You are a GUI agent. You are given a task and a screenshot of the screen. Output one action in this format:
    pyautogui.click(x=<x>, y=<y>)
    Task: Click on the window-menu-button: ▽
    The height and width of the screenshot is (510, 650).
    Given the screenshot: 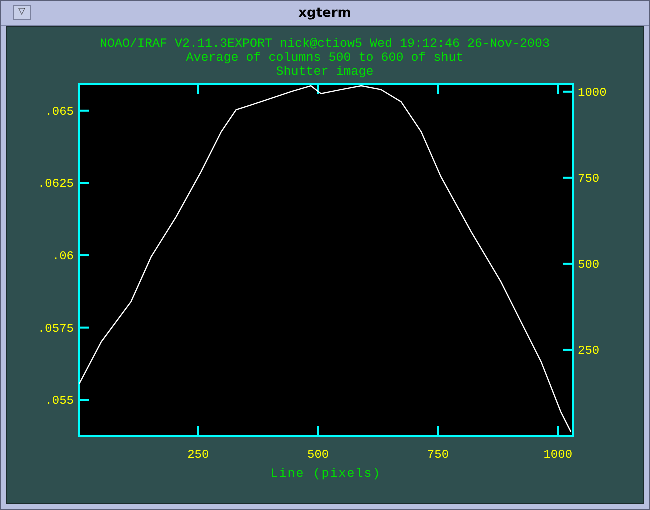 What is the action you would take?
    pyautogui.click(x=22, y=12)
    